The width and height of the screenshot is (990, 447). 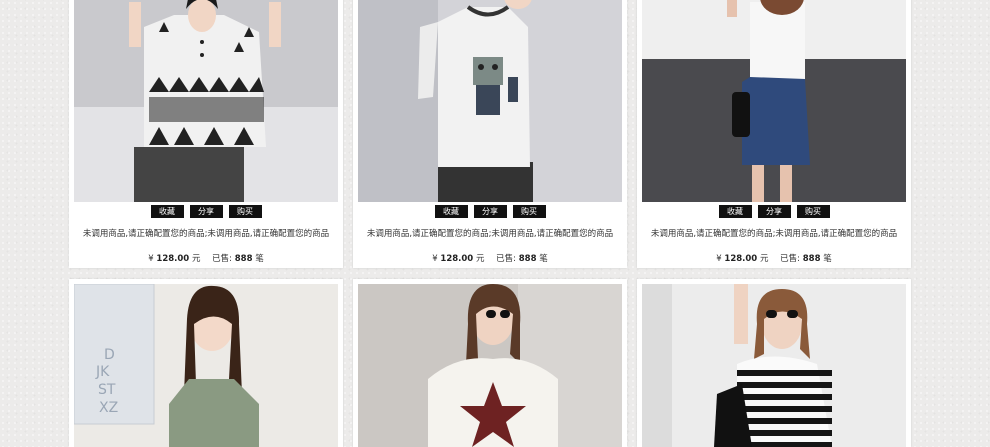 What do you see at coordinates (108, 408) in the screenshot?
I see `svg-text: XZ` at bounding box center [108, 408].